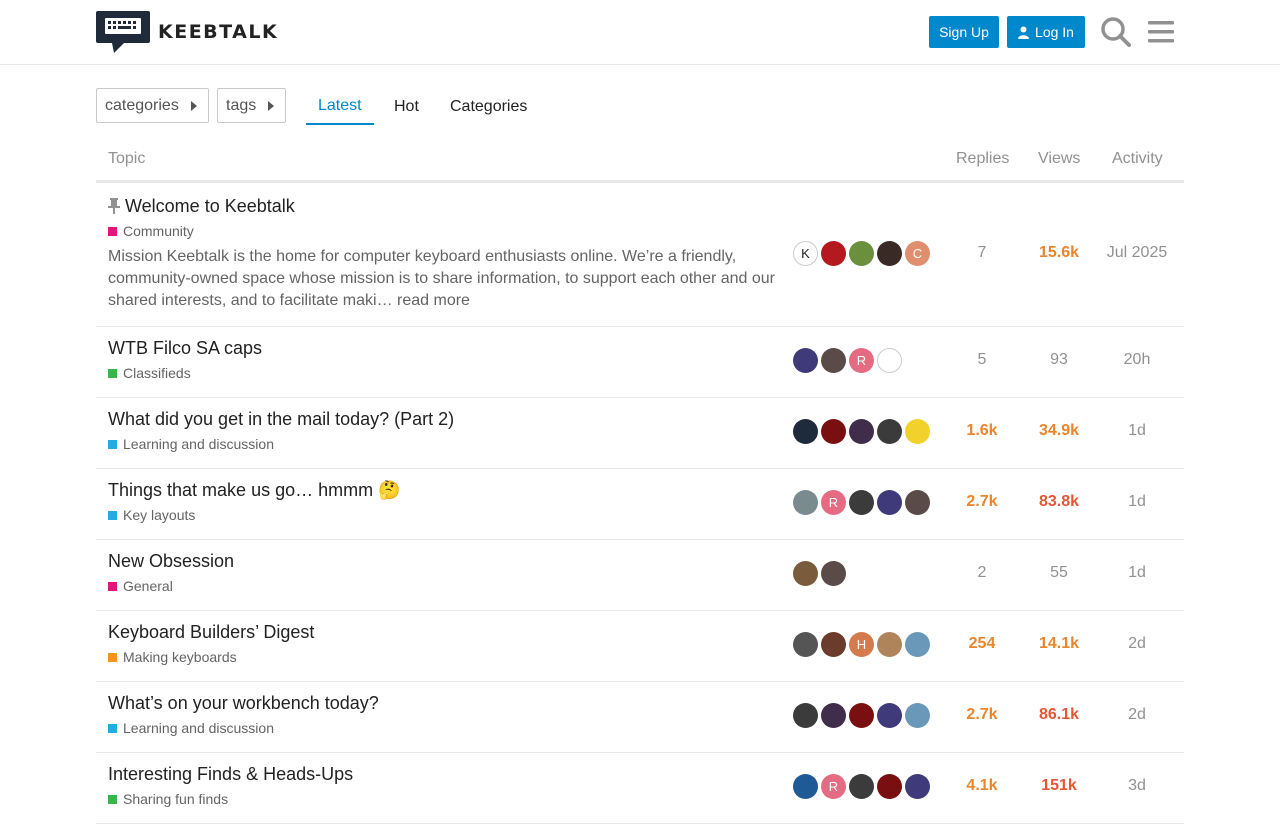 Image resolution: width=1280 pixels, height=824 pixels. What do you see at coordinates (114, 206) in the screenshot?
I see `pin-icon` at bounding box center [114, 206].